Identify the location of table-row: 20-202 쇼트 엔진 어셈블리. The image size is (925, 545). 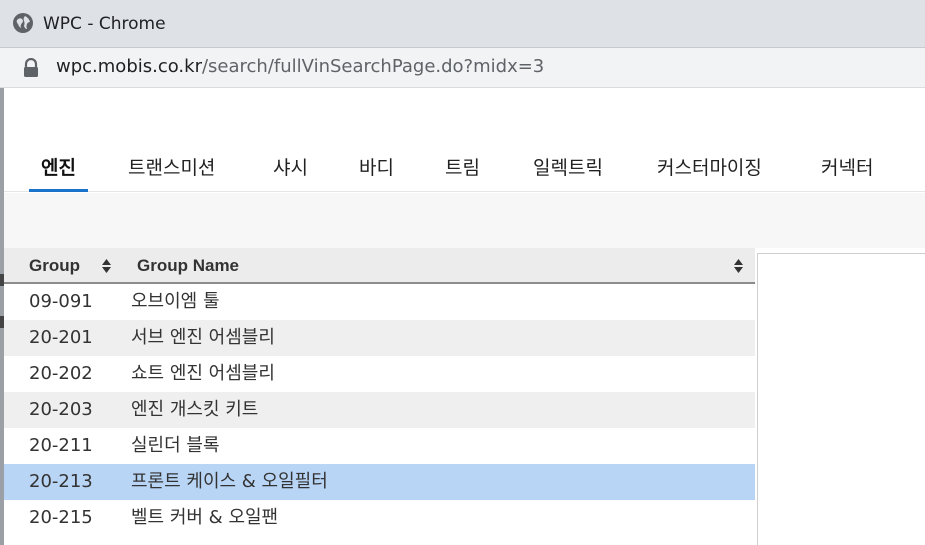
(379, 374).